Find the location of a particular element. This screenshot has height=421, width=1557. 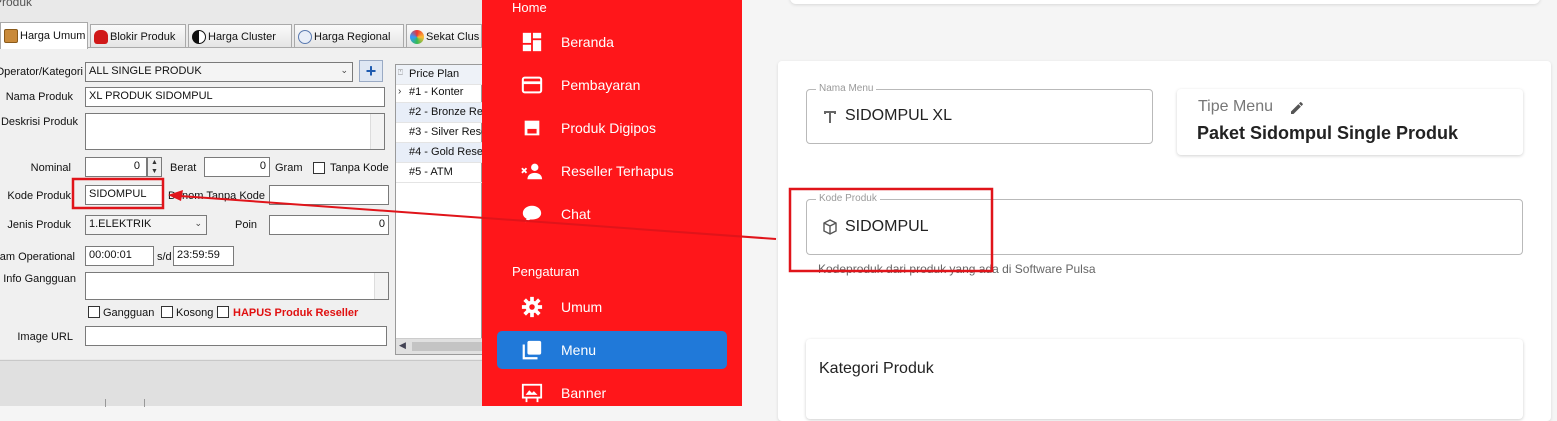

chevron-down-icon: ⌄ is located at coordinates (198, 223).